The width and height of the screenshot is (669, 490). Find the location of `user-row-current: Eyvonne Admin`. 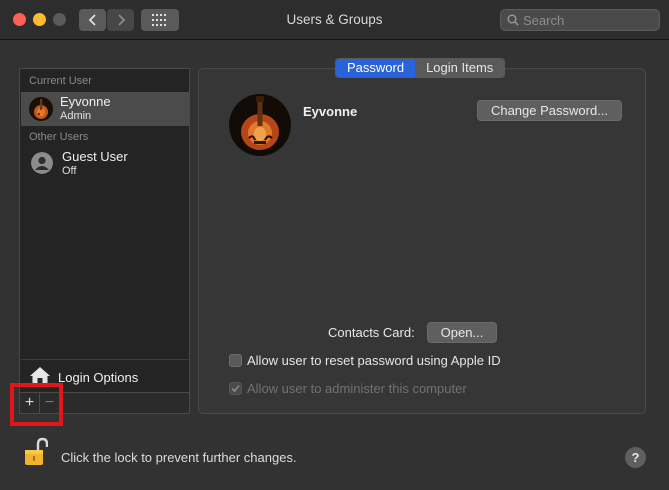

user-row-current: Eyvonne Admin is located at coordinates (105, 109).